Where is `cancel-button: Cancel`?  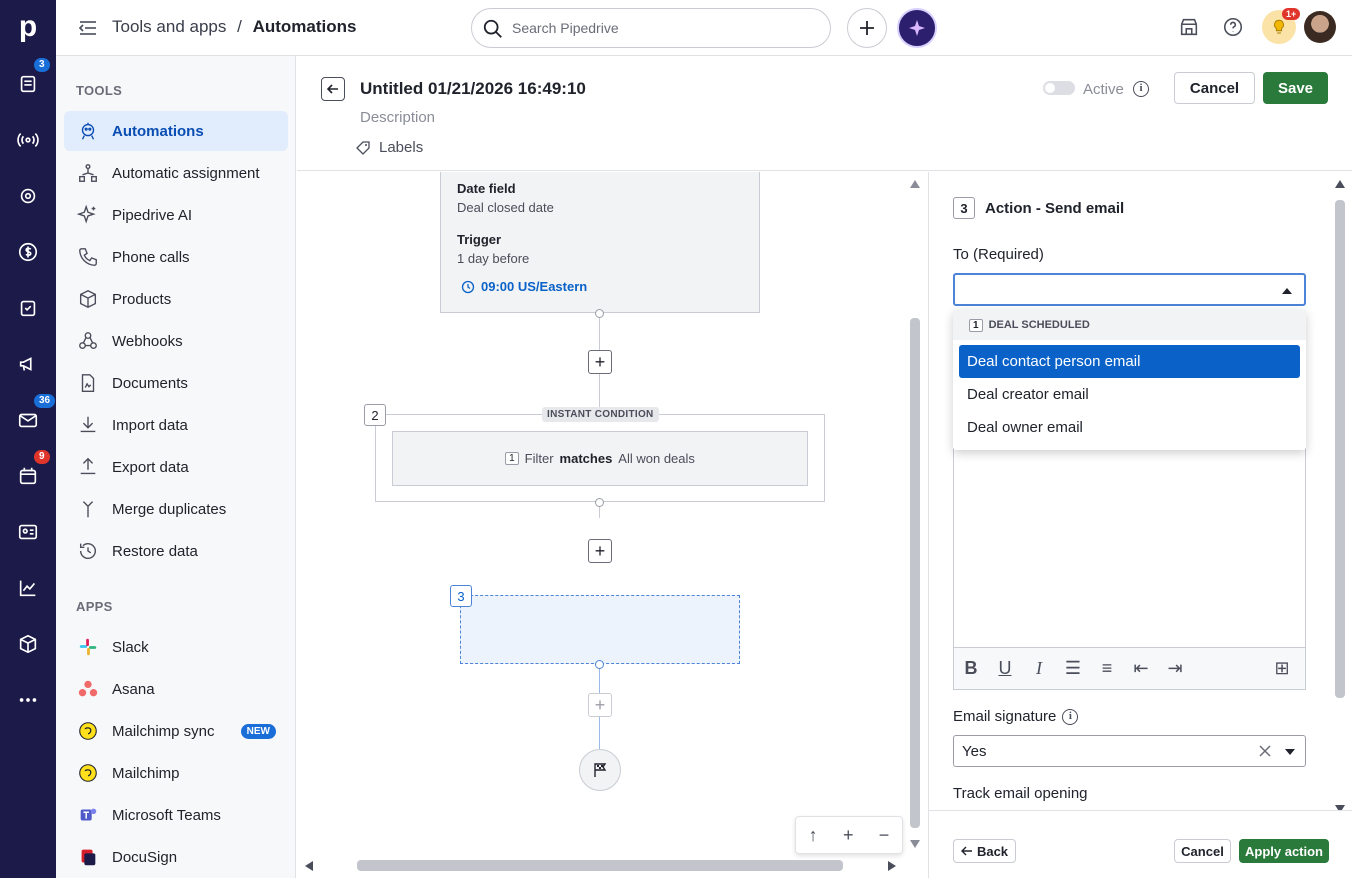
cancel-button: Cancel is located at coordinates (1214, 88).